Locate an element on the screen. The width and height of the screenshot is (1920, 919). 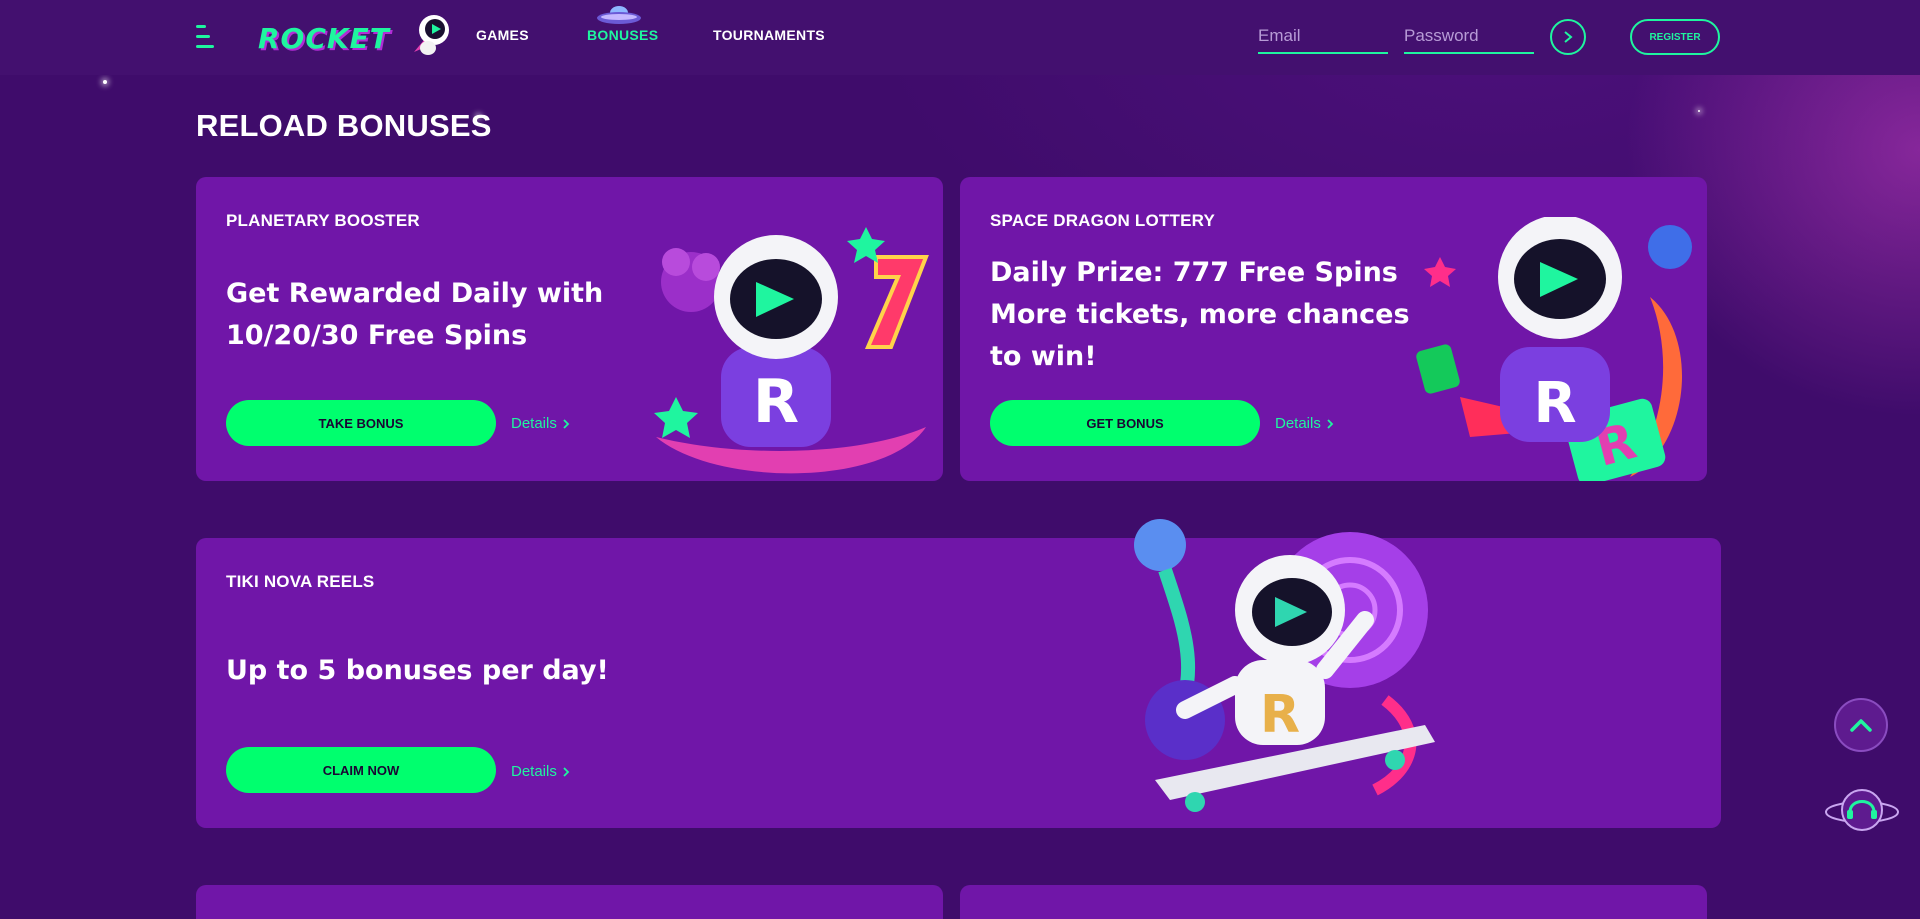
card-label: SPACE DRAGON LOTTERY is located at coordinates (1103, 220).